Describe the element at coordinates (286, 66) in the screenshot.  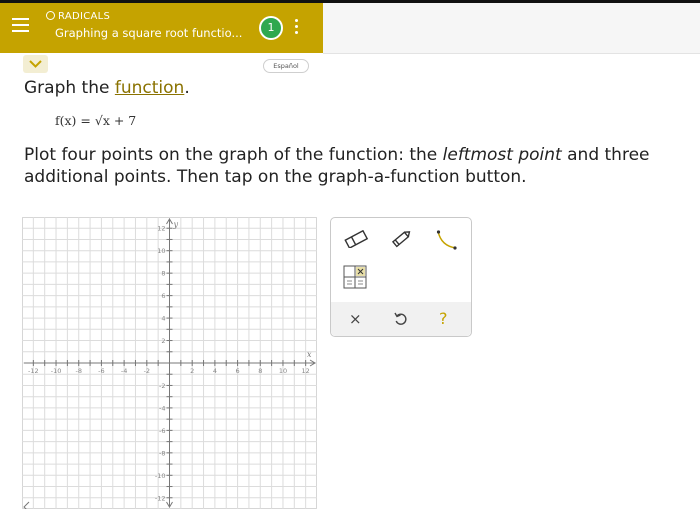
I see `language-button: Español` at that location.